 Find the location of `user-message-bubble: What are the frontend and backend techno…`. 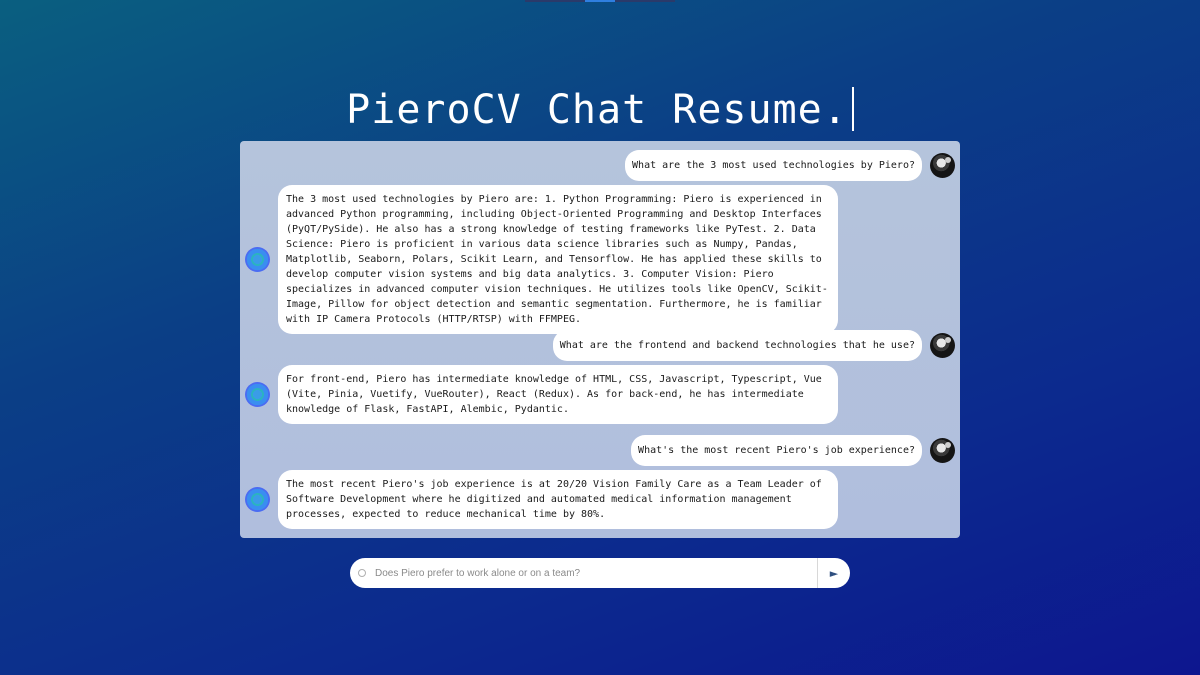

user-message-bubble: What are the frontend and backend techno… is located at coordinates (737, 345).